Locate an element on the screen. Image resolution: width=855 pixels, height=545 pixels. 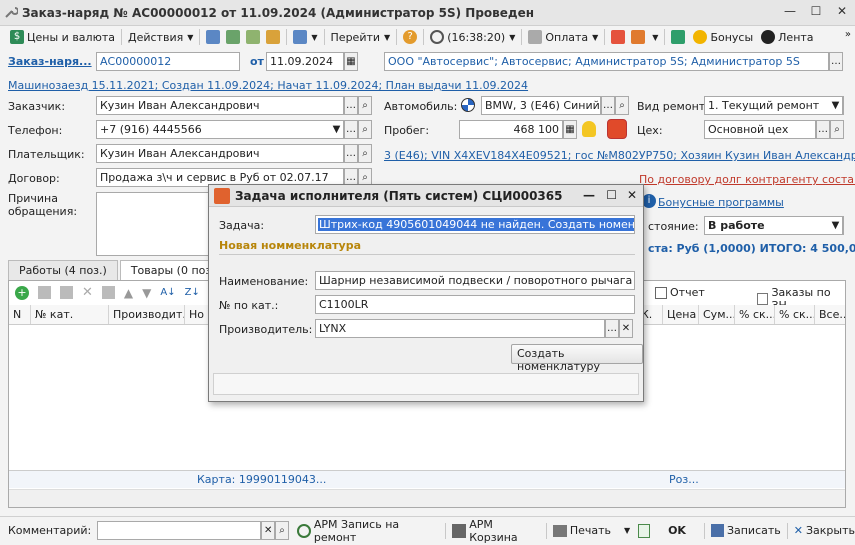
doc-date-field: 11.09.2024 is located at coordinates (305, 61).